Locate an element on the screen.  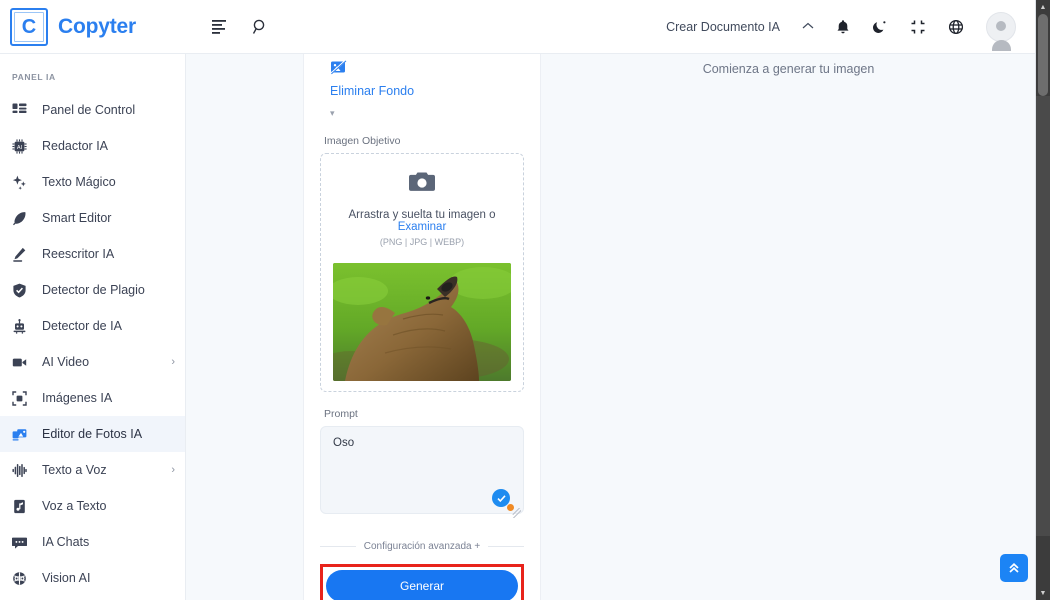
dropzone-text: Arrastra y suelta tu imagen o Examinar is located at coordinates (422, 221).